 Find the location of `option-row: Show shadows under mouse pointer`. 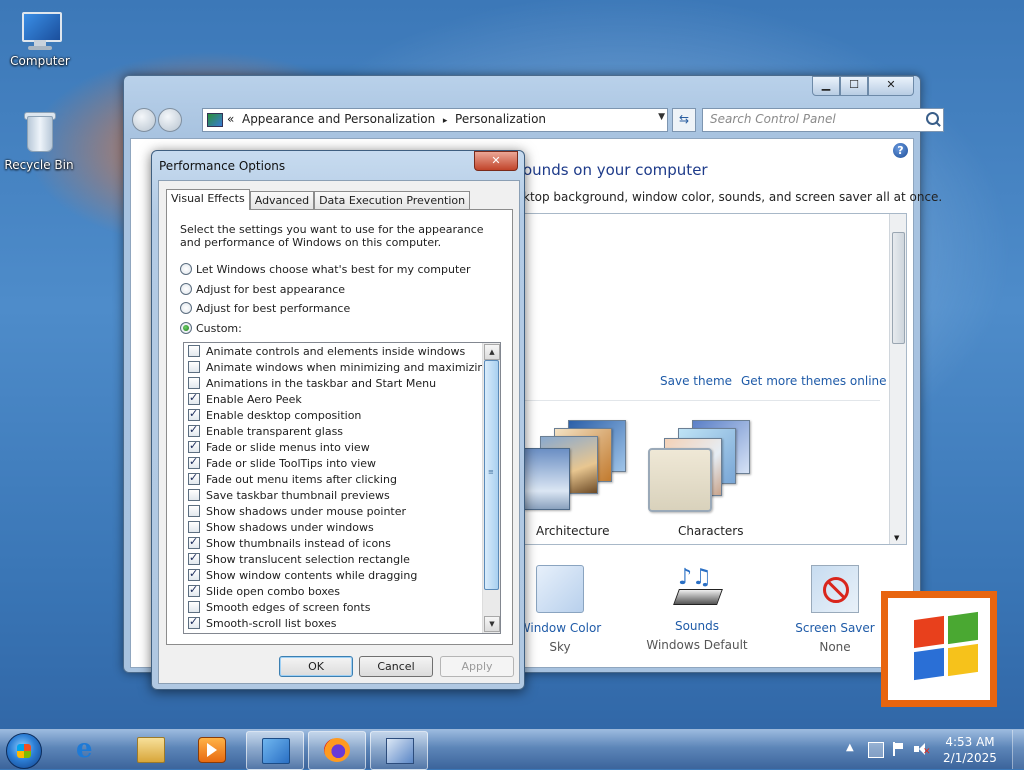

option-row: Show shadows under mouse pointer is located at coordinates (297, 512).